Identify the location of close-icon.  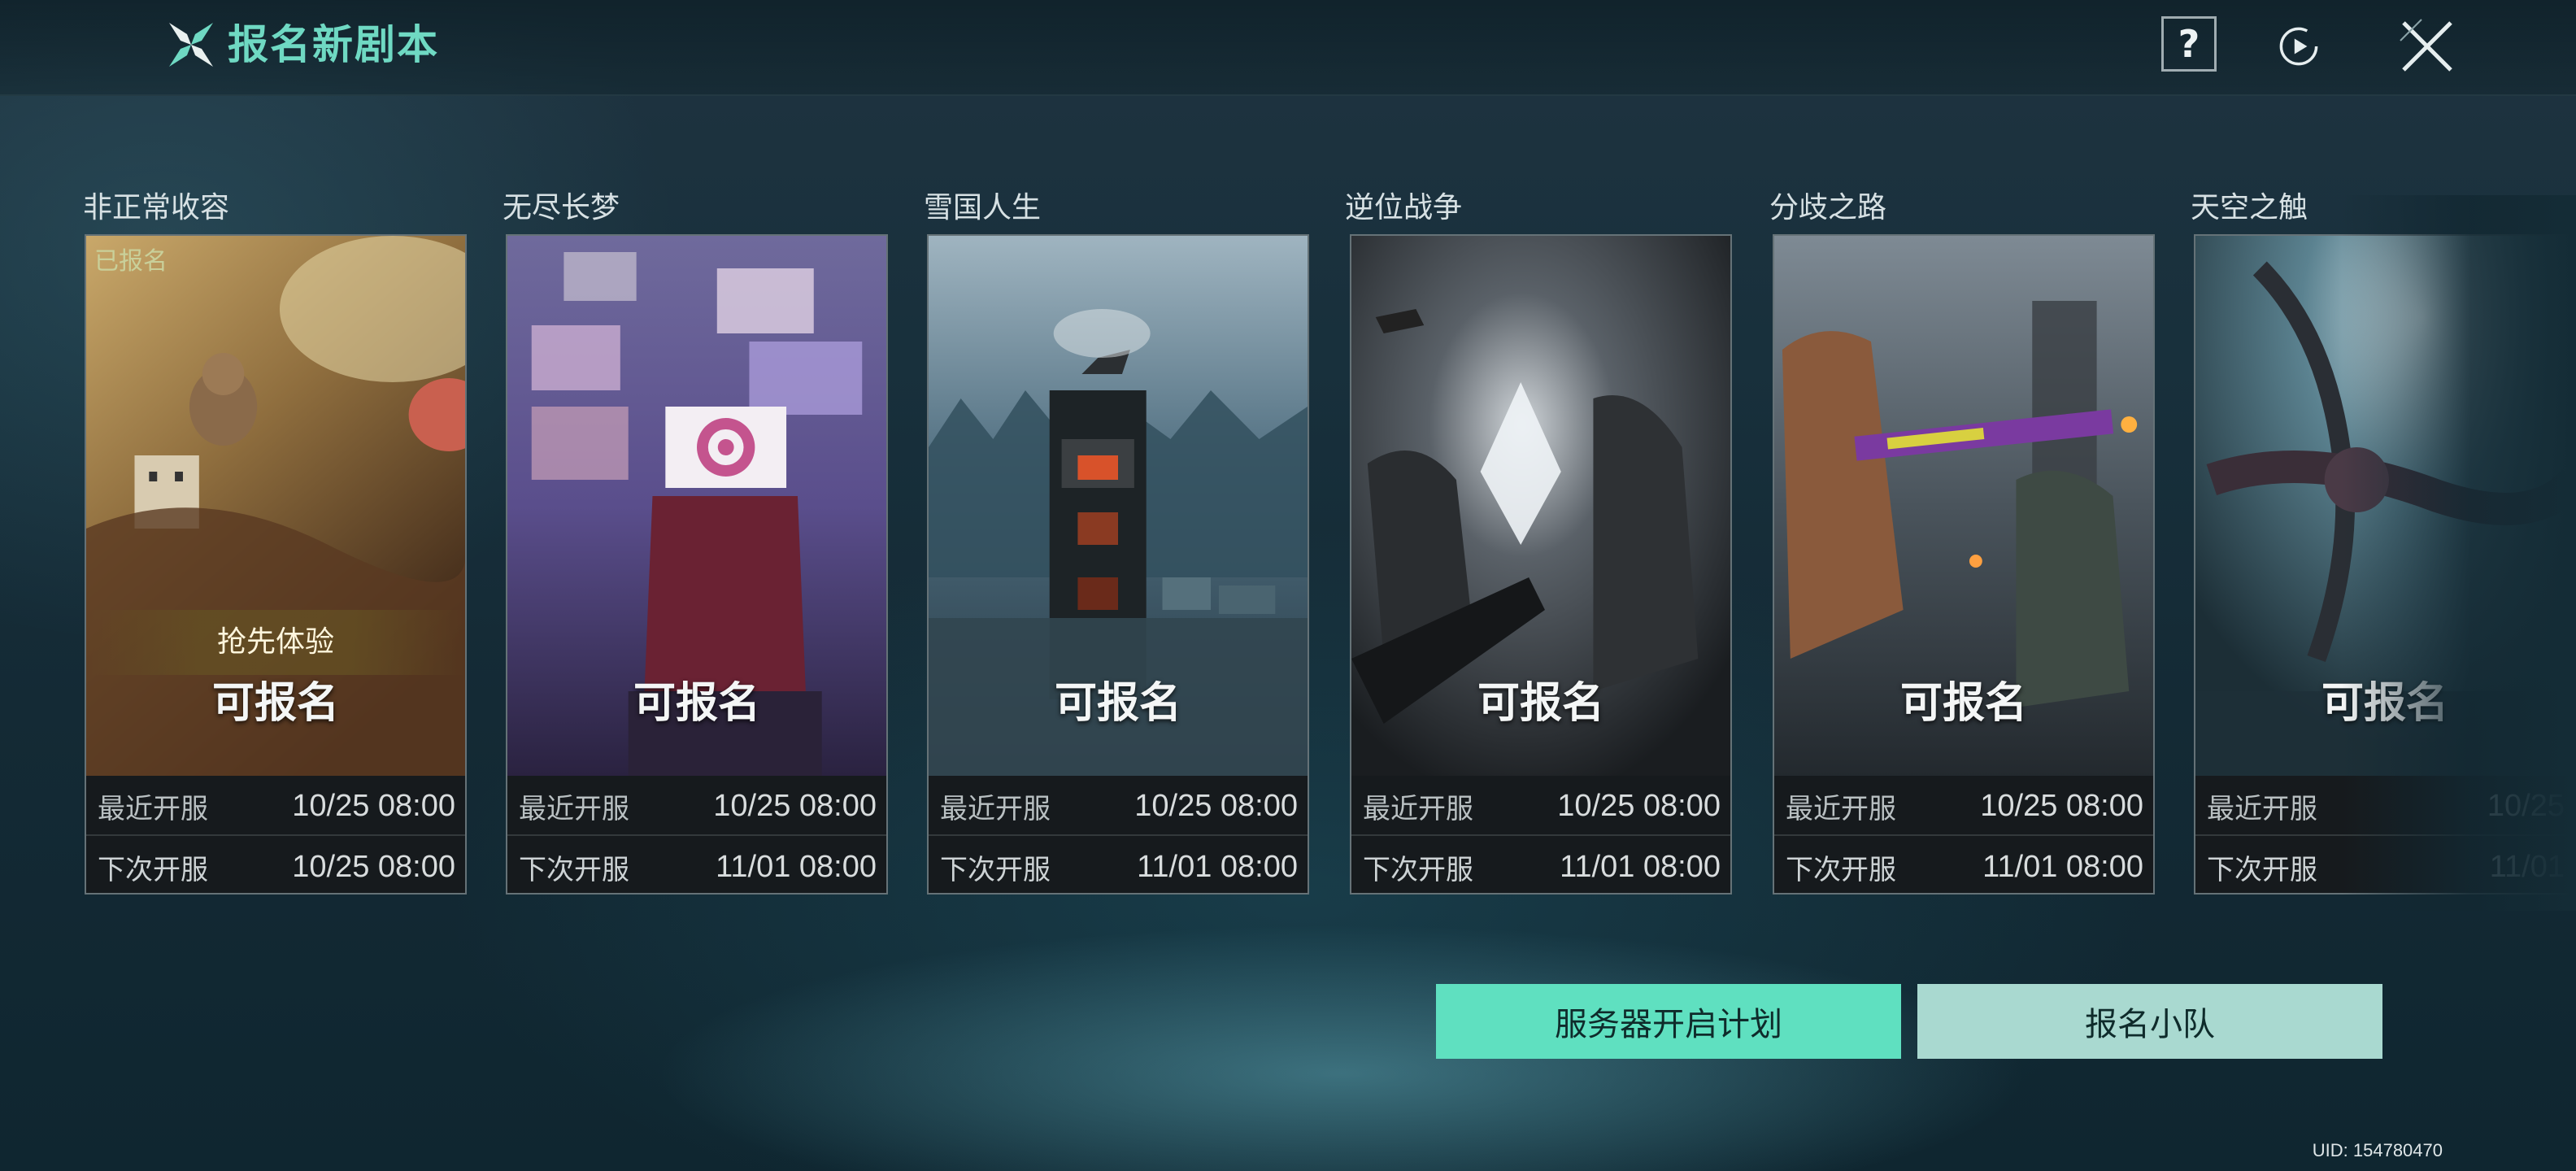
(2426, 46).